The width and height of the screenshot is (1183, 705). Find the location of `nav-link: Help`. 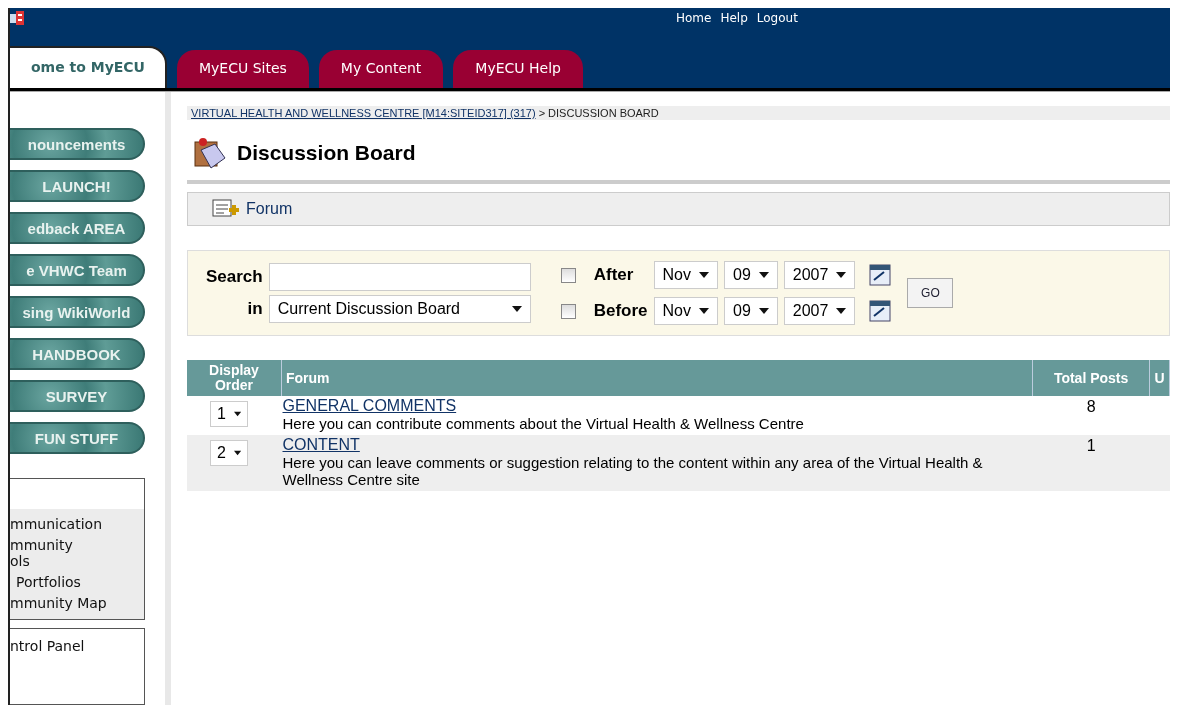

nav-link: Help is located at coordinates (734, 18).